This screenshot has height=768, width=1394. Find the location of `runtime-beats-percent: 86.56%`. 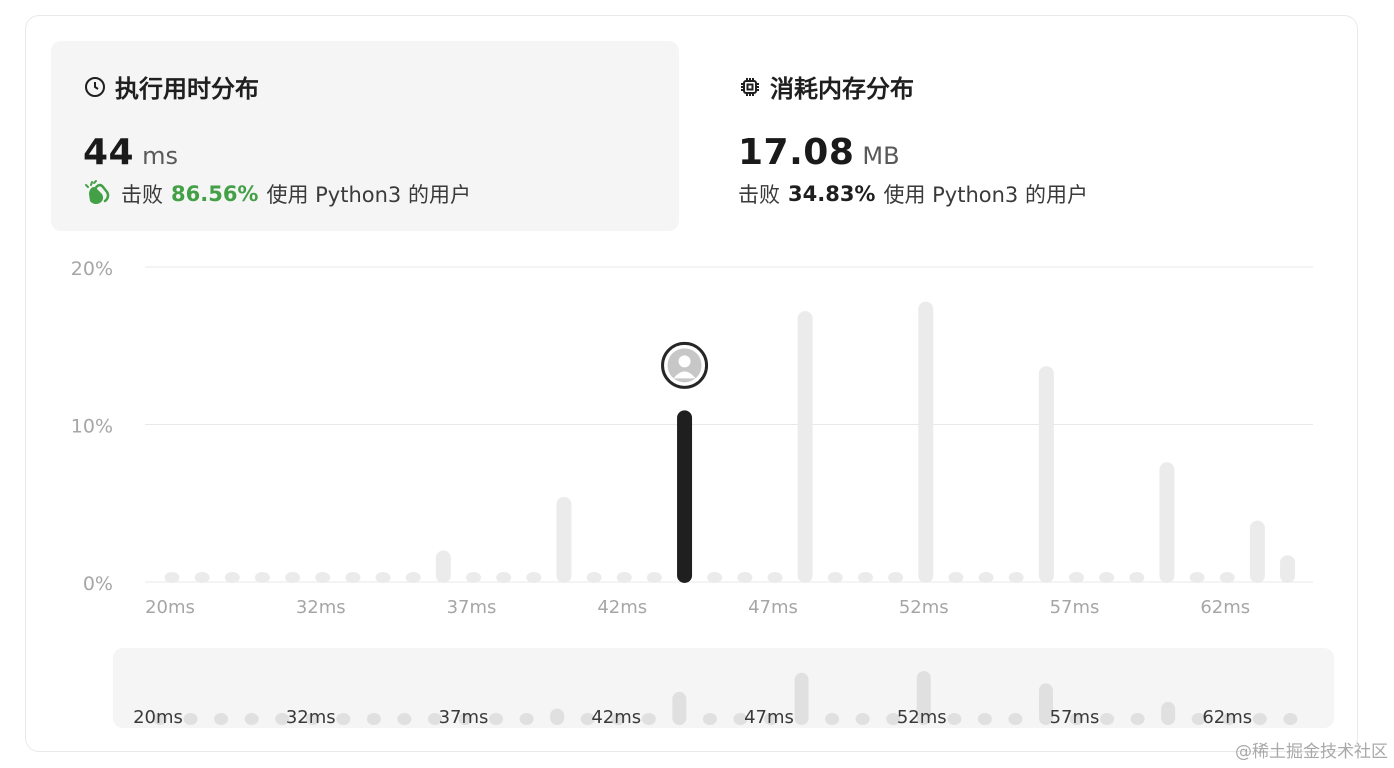

runtime-beats-percent: 86.56% is located at coordinates (215, 194).